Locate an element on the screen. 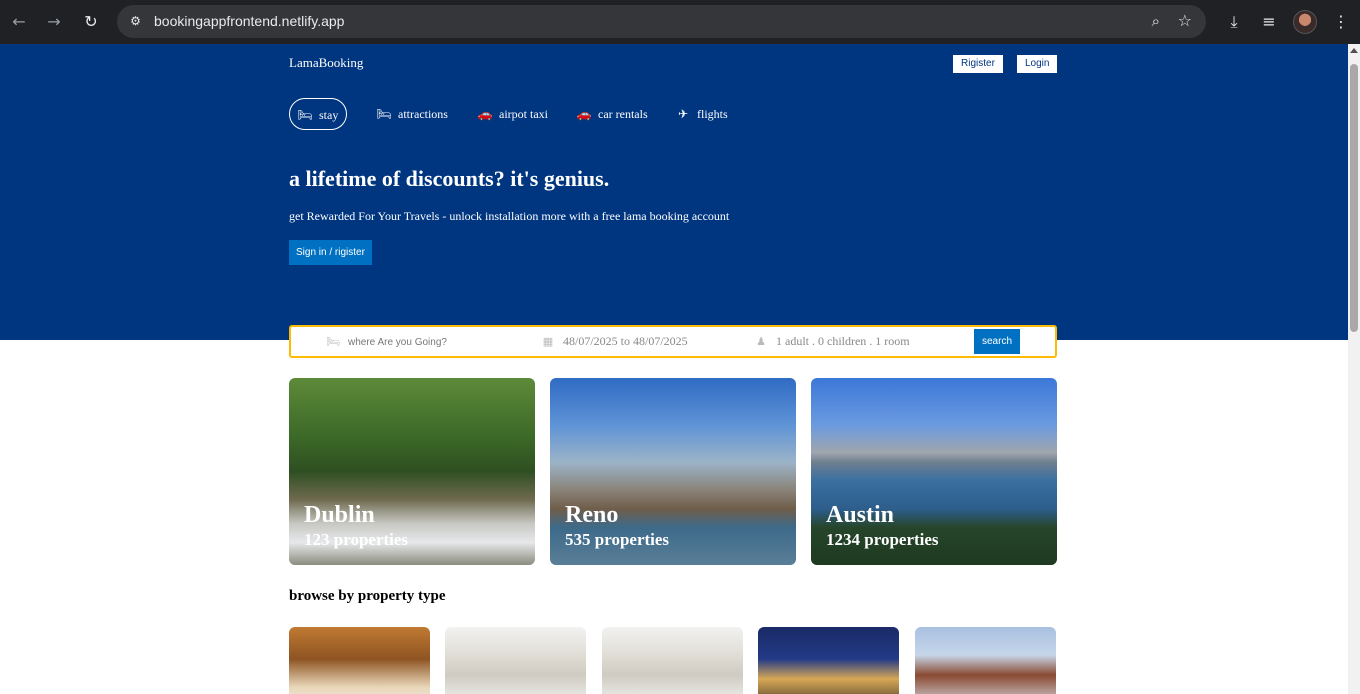 The height and width of the screenshot is (694, 1360). property-type-list is located at coordinates (673, 660).